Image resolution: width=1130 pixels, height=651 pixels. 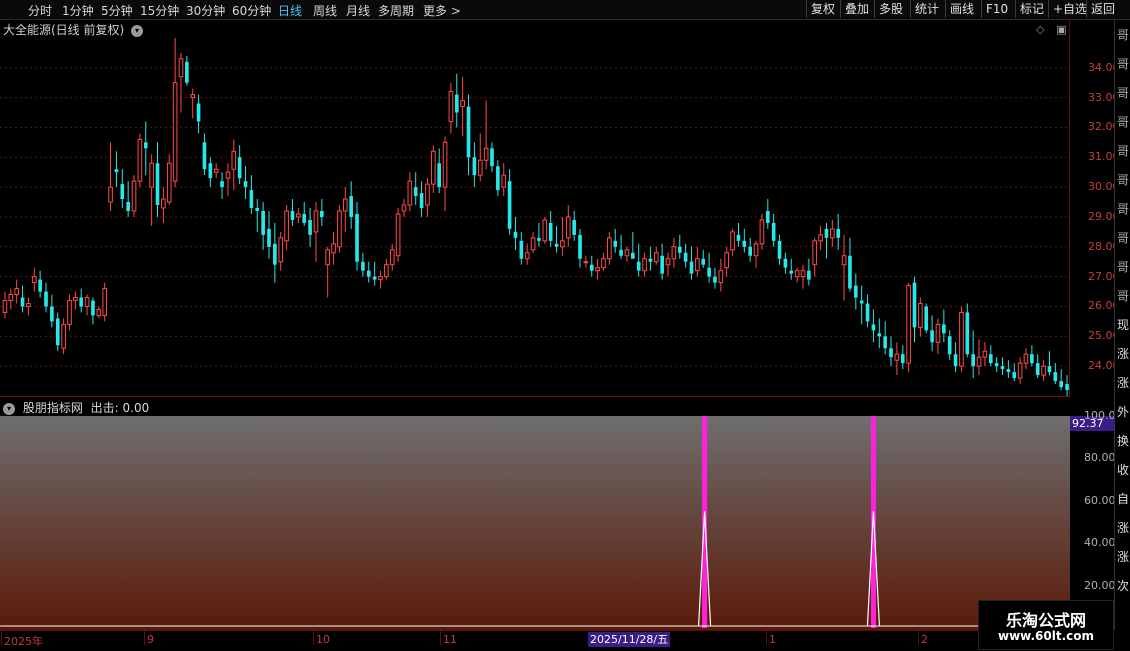 What do you see at coordinates (396, 10) in the screenshot?
I see `period-tab-9: 多周期` at bounding box center [396, 10].